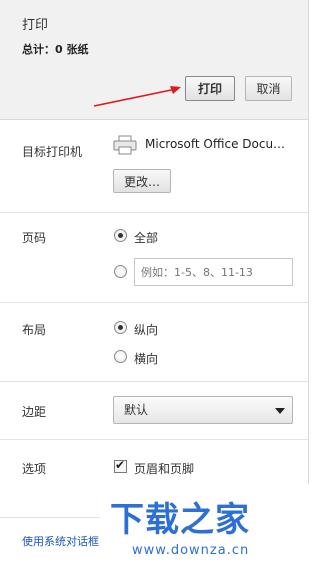 The width and height of the screenshot is (320, 568). Describe the element at coordinates (146, 359) in the screenshot. I see `layout-landscape-label: 横向` at that location.